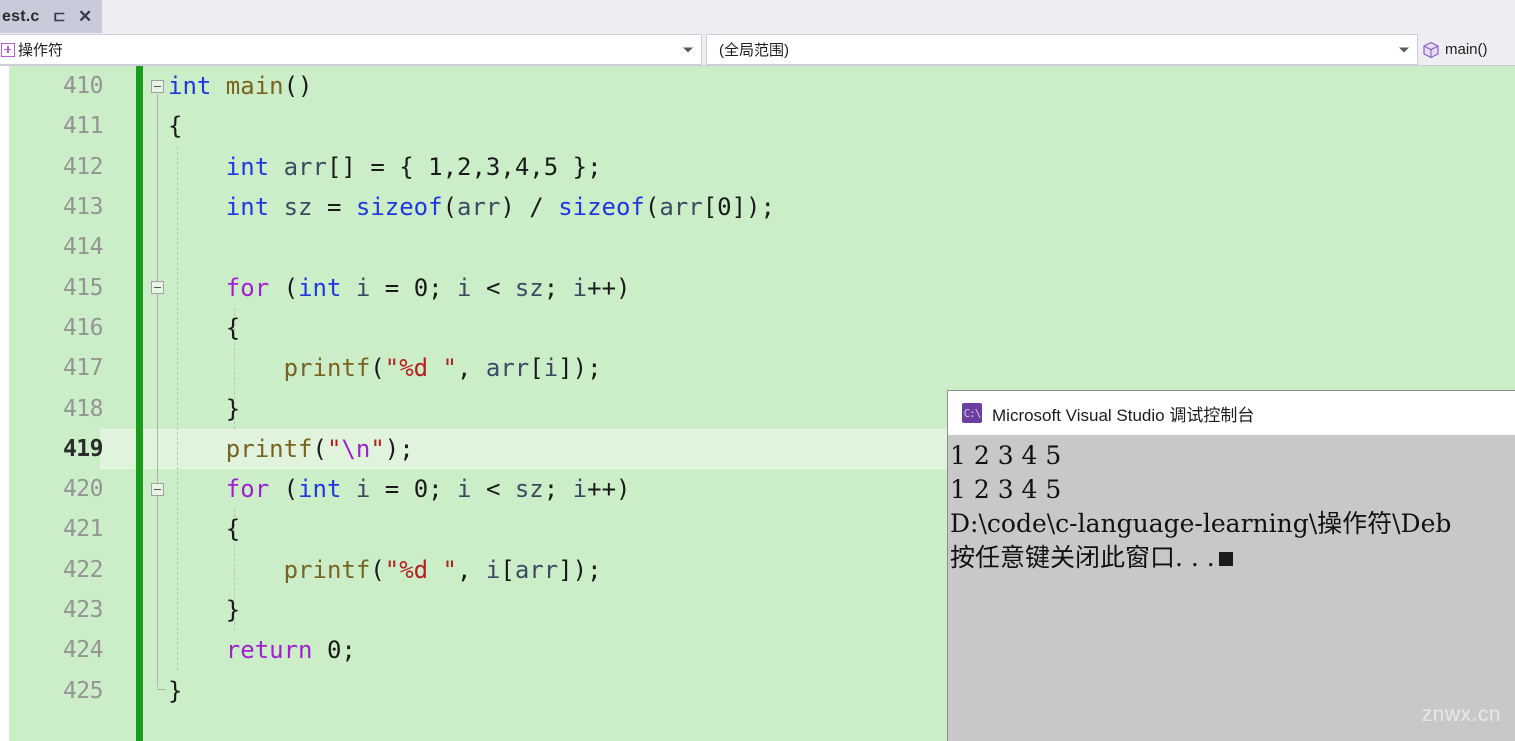 This screenshot has width=1515, height=741. Describe the element at coordinates (757, 287) in the screenshot. I see `code-line: 415 for (int i = 0; i < sz; i++)` at that location.